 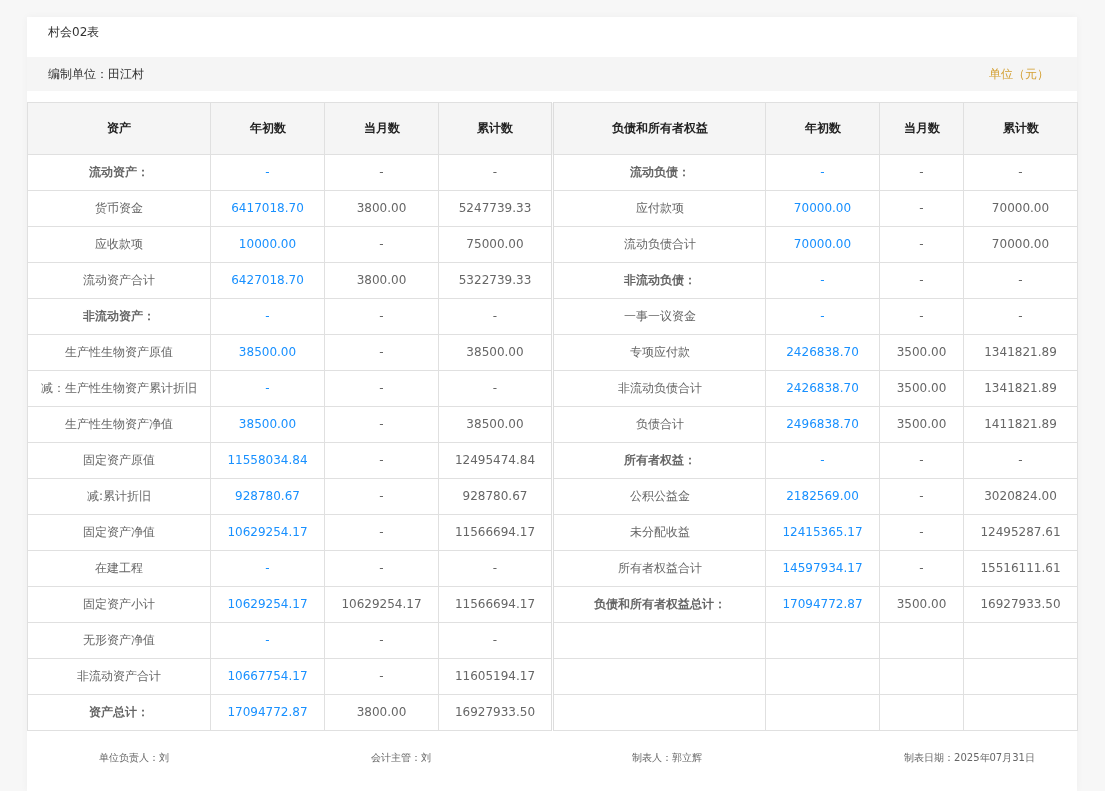 What do you see at coordinates (267, 712) in the screenshot?
I see `table-cell: 17094772.87` at bounding box center [267, 712].